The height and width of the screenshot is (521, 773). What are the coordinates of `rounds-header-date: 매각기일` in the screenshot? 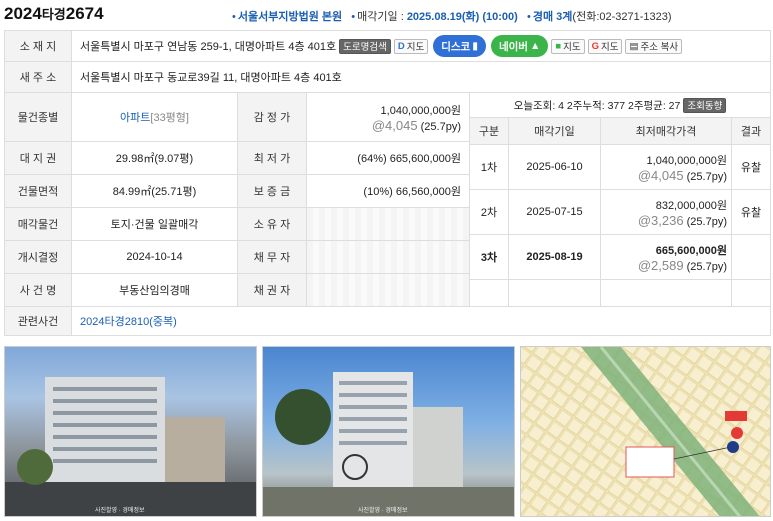 It's located at (554, 131).